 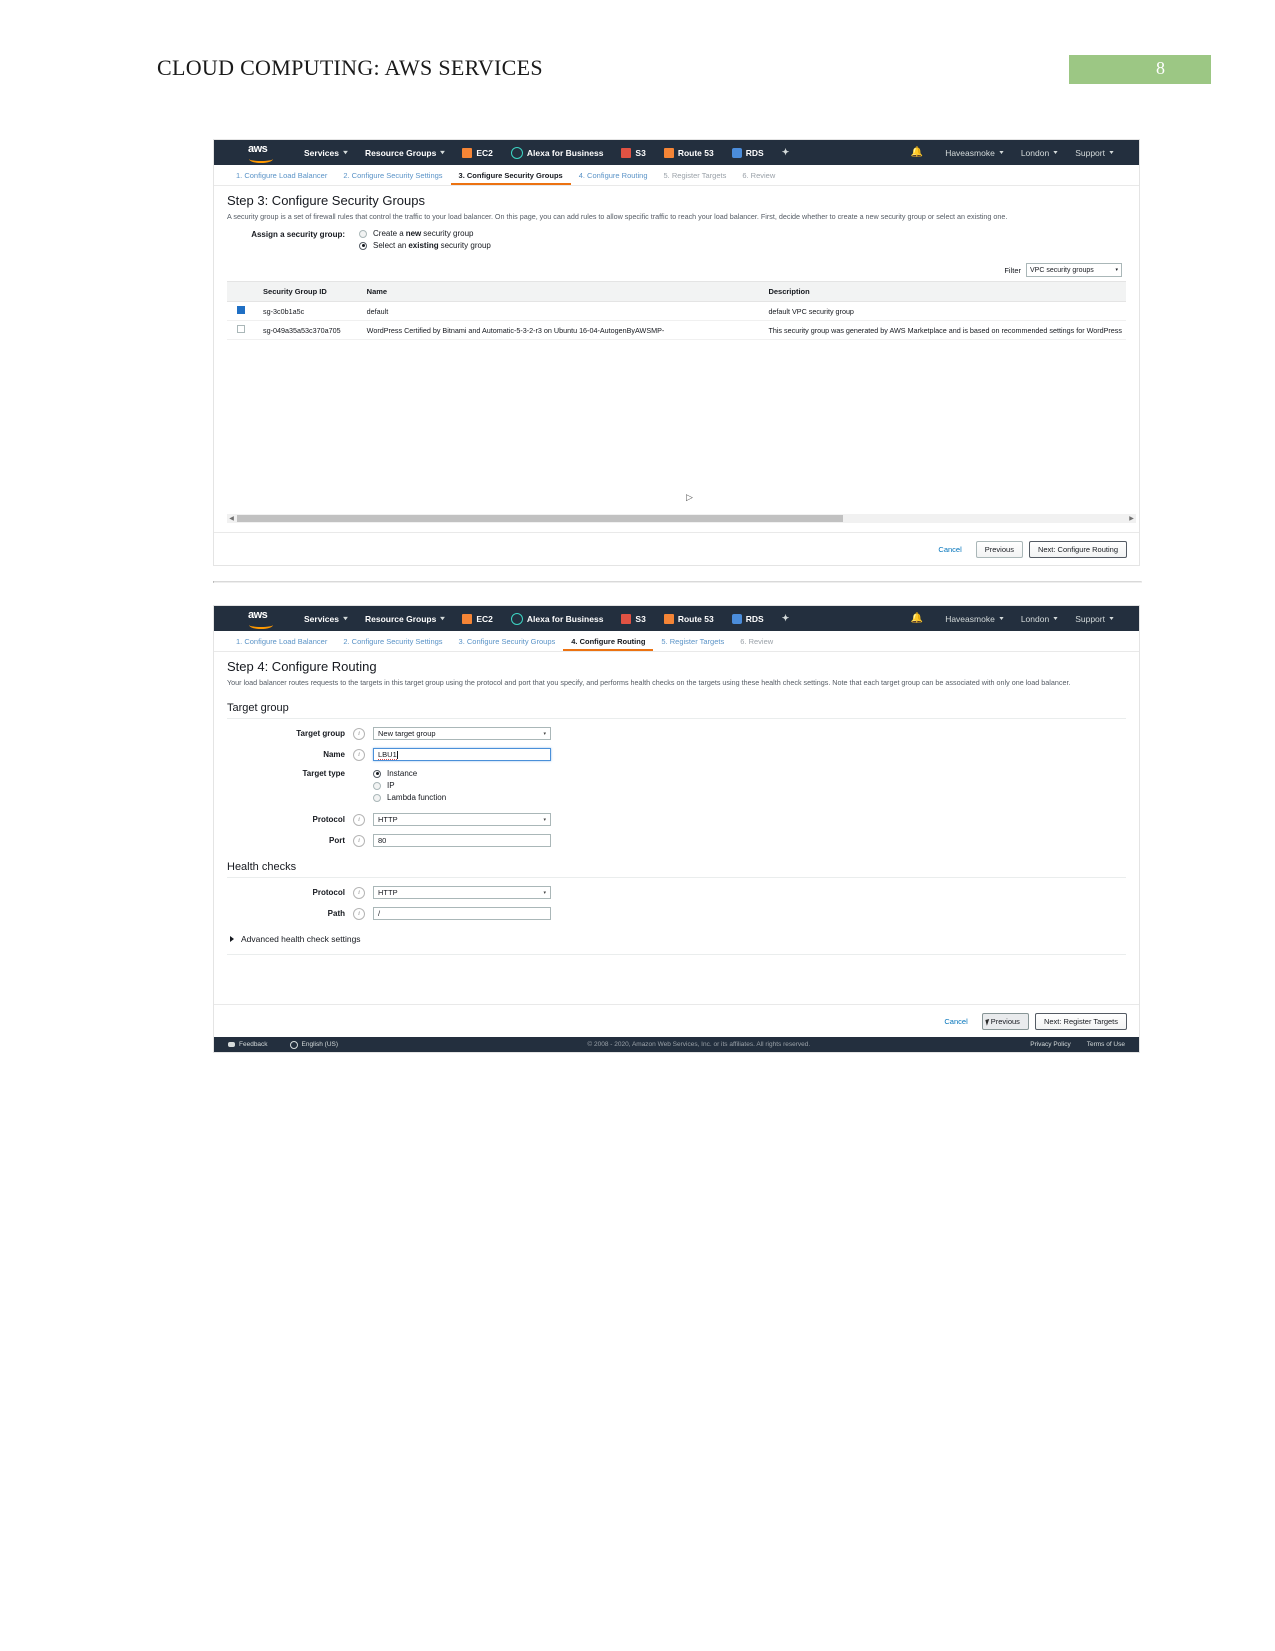 What do you see at coordinates (462, 841) in the screenshot?
I see `port-input: 80` at bounding box center [462, 841].